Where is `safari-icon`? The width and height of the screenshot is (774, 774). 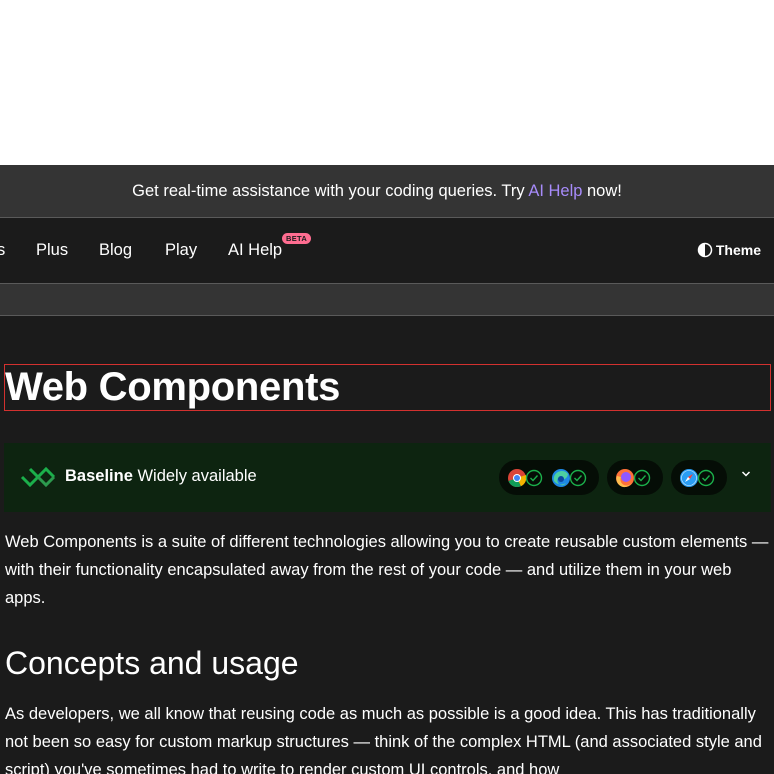 safari-icon is located at coordinates (689, 477).